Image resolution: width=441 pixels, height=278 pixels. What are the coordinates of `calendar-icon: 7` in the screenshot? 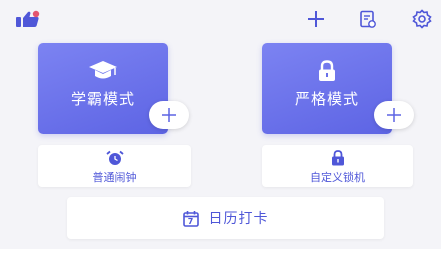 It's located at (190, 218).